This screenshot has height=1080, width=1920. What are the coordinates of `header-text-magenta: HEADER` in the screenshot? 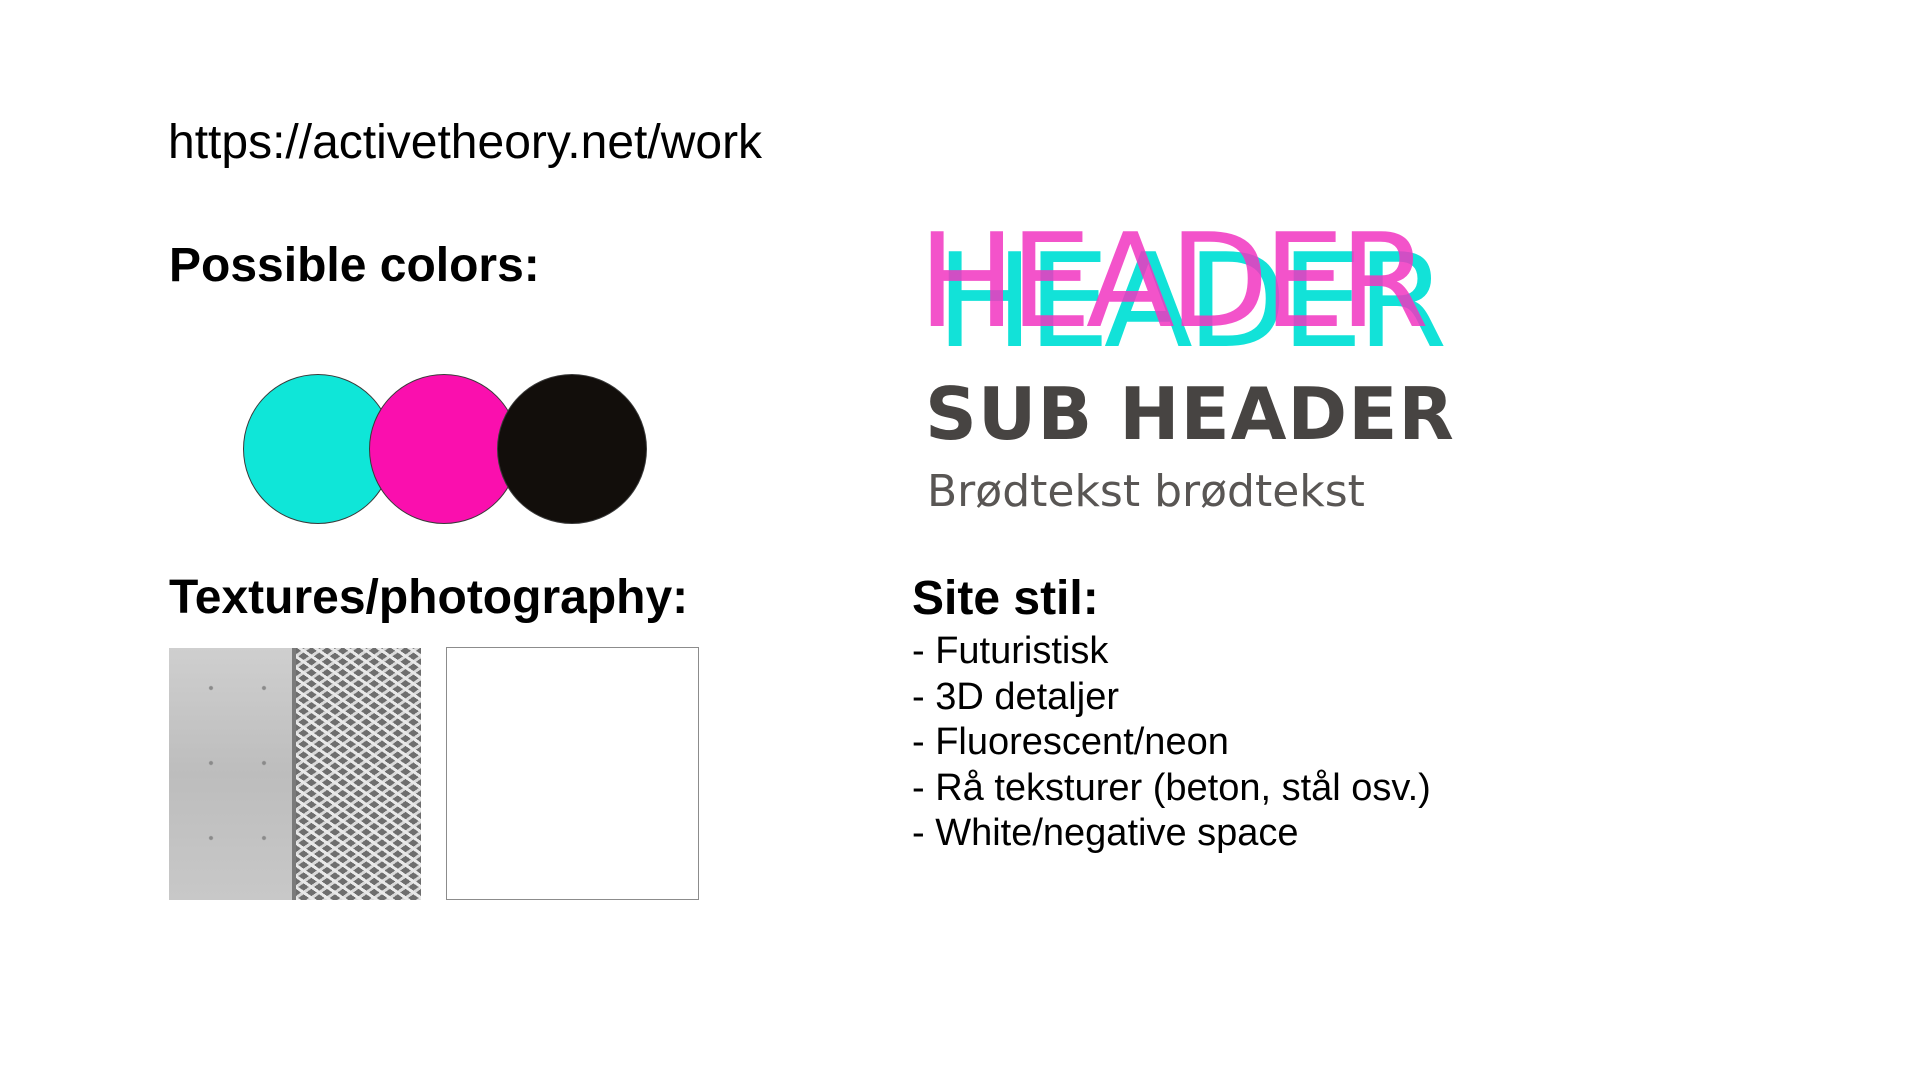 It's located at (1173, 281).